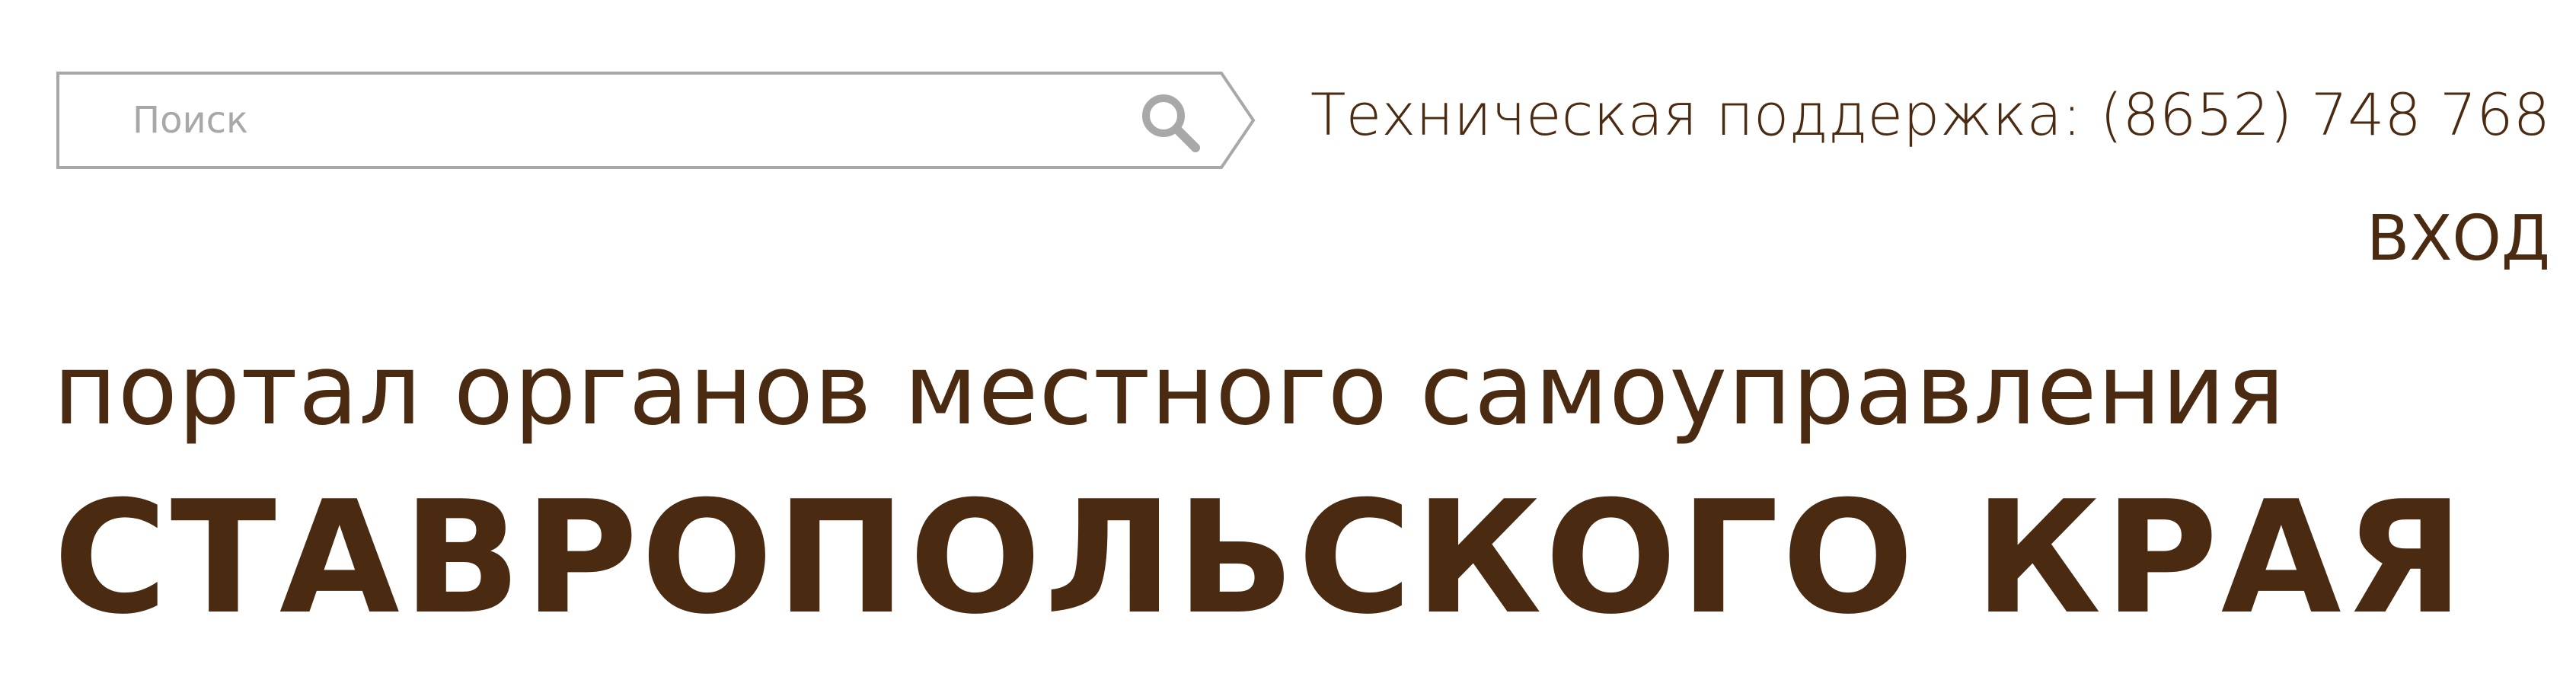 Image resolution: width=2576 pixels, height=677 pixels. I want to click on search-box, so click(656, 120).